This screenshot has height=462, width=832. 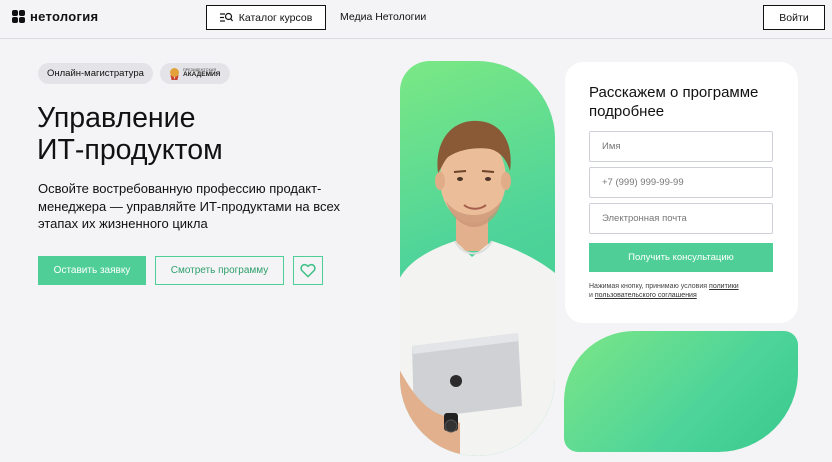 I want to click on title-line-2: ИТ-продуктом, so click(x=130, y=150).